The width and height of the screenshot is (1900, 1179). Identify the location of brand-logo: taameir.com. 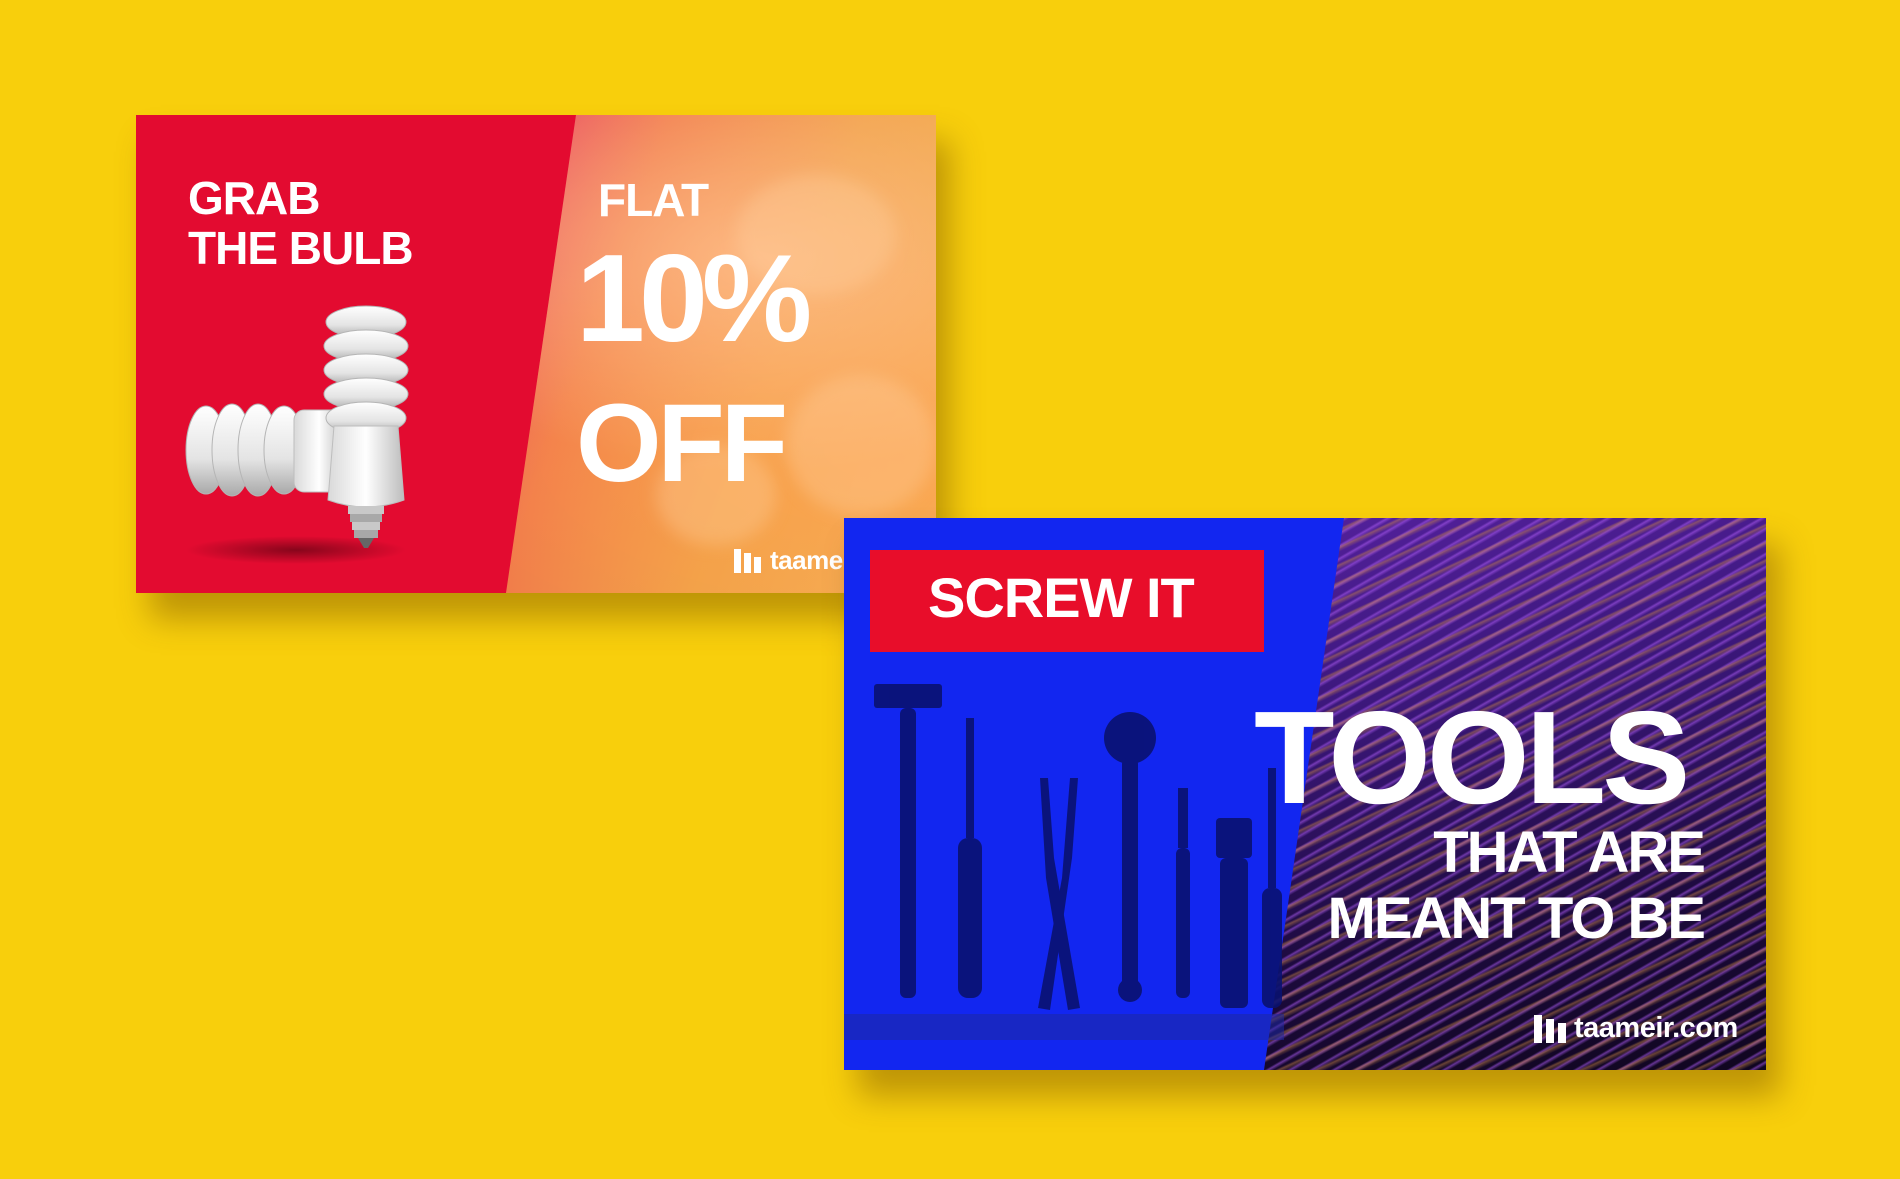
(1636, 1028).